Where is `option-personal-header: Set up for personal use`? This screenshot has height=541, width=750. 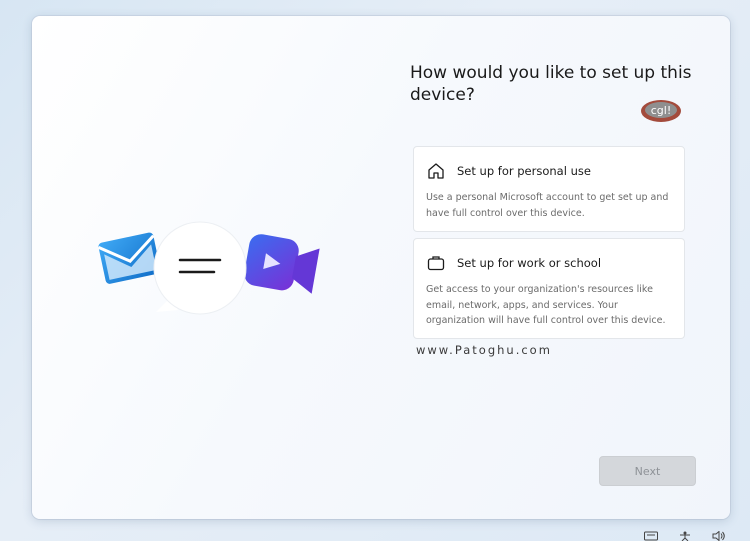
option-personal-header: Set up for personal use is located at coordinates (549, 171).